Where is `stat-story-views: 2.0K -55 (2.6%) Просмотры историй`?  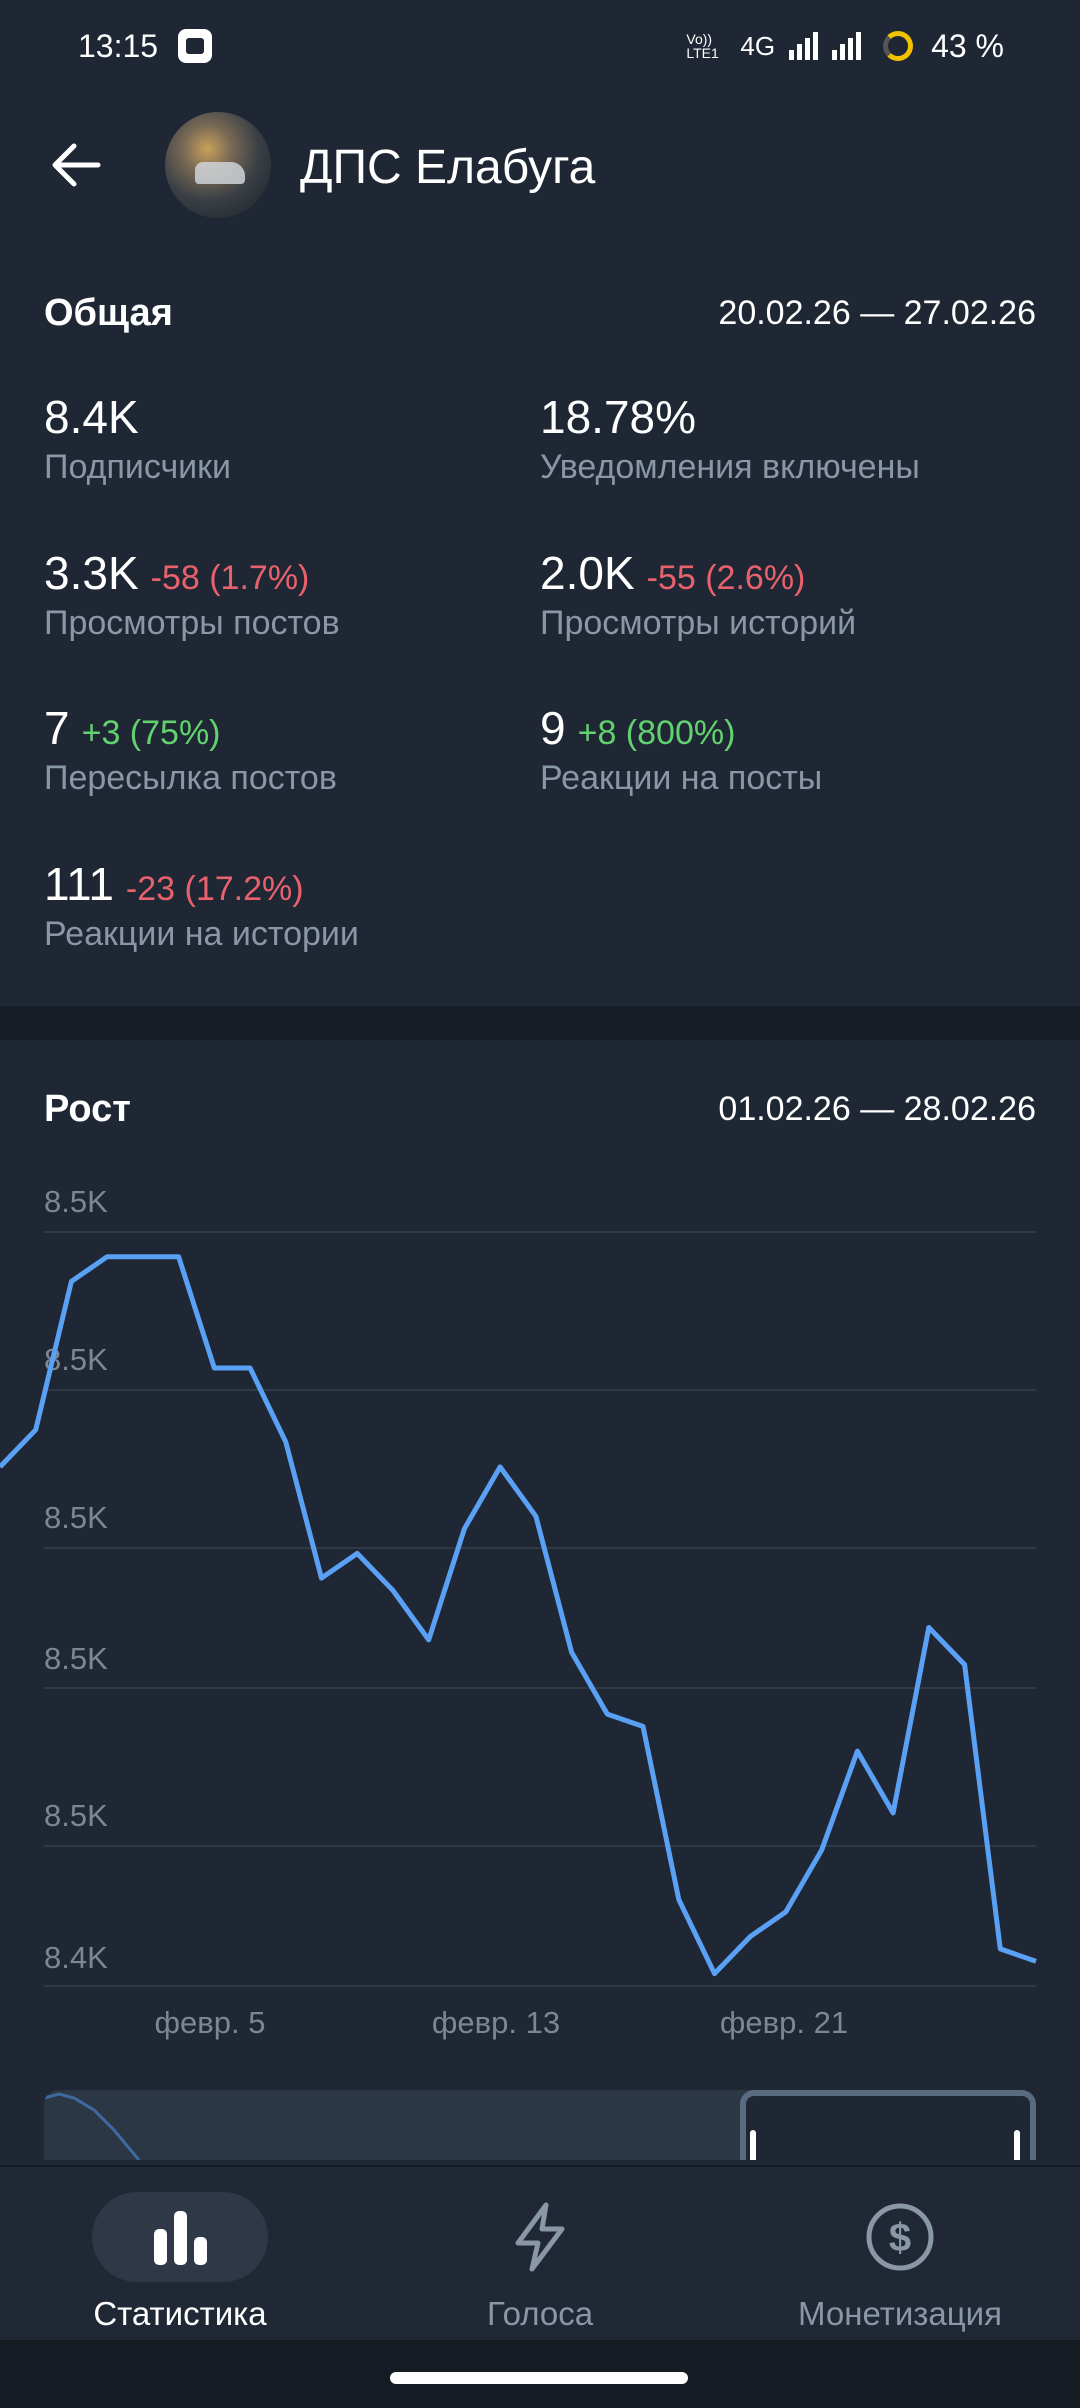 stat-story-views: 2.0K -55 (2.6%) Просмотры историй is located at coordinates (785, 594).